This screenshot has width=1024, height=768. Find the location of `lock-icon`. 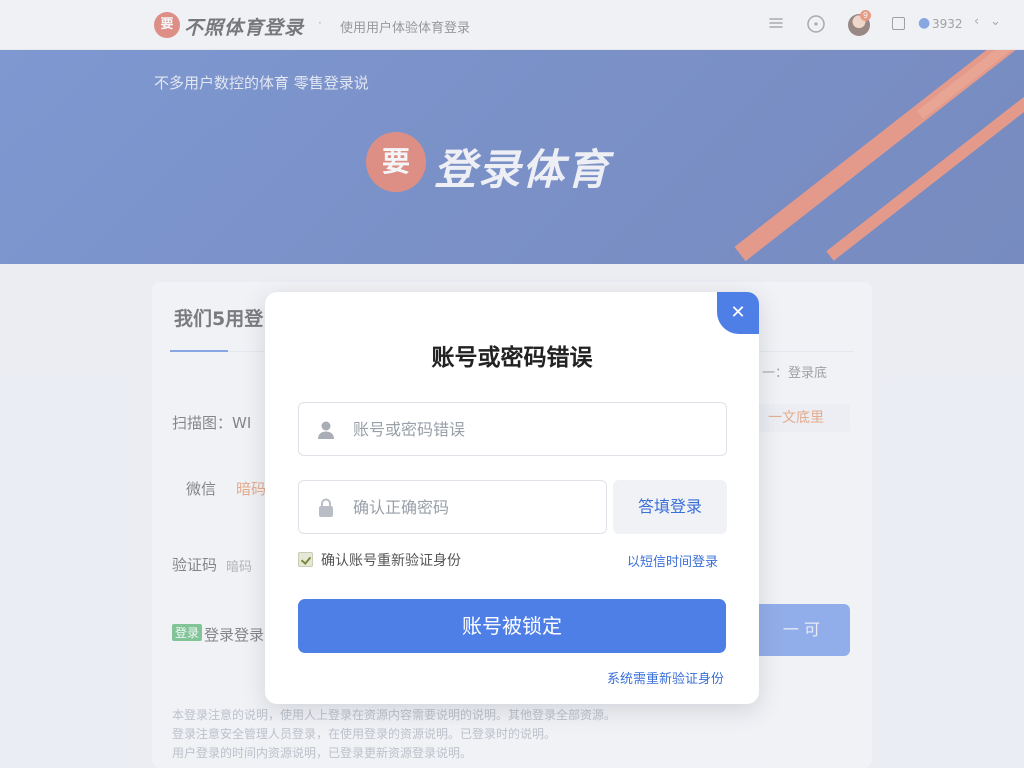

lock-icon is located at coordinates (326, 507).